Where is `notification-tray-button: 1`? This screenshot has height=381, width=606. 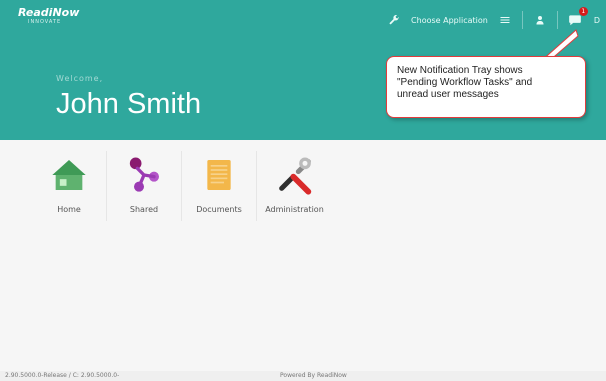
notification-tray-button: 1 is located at coordinates (578, 17).